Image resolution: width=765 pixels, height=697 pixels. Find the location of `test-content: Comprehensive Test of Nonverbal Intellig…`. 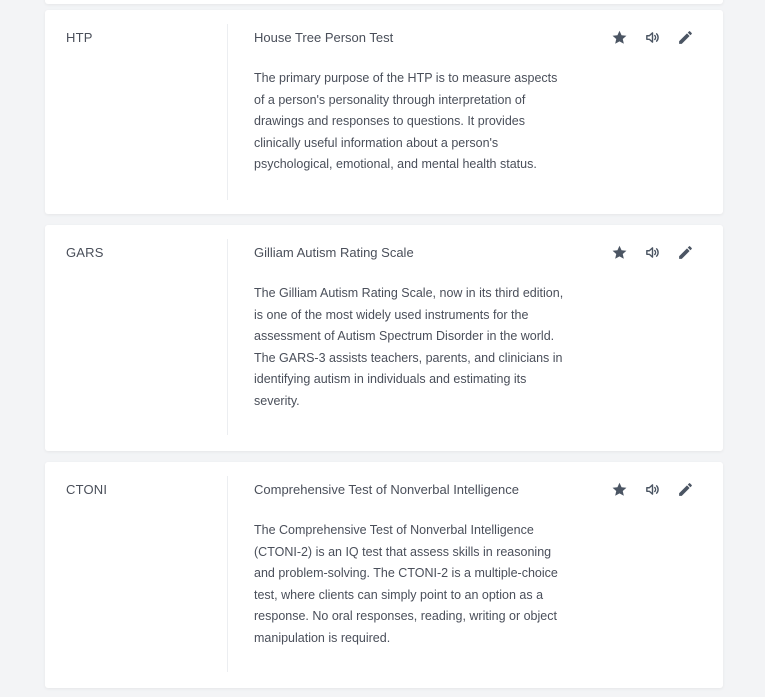

test-content: Comprehensive Test of Nonverbal Intellig… is located at coordinates (409, 566).